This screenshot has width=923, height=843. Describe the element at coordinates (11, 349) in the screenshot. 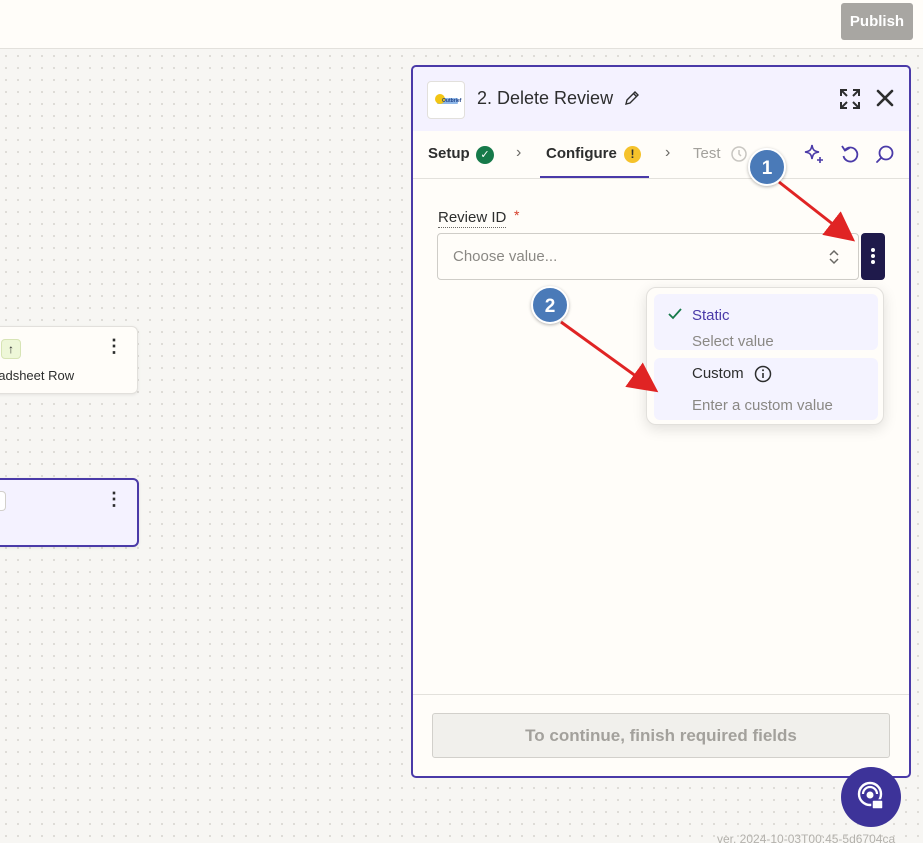

I see `app-step-icon: ↑` at that location.